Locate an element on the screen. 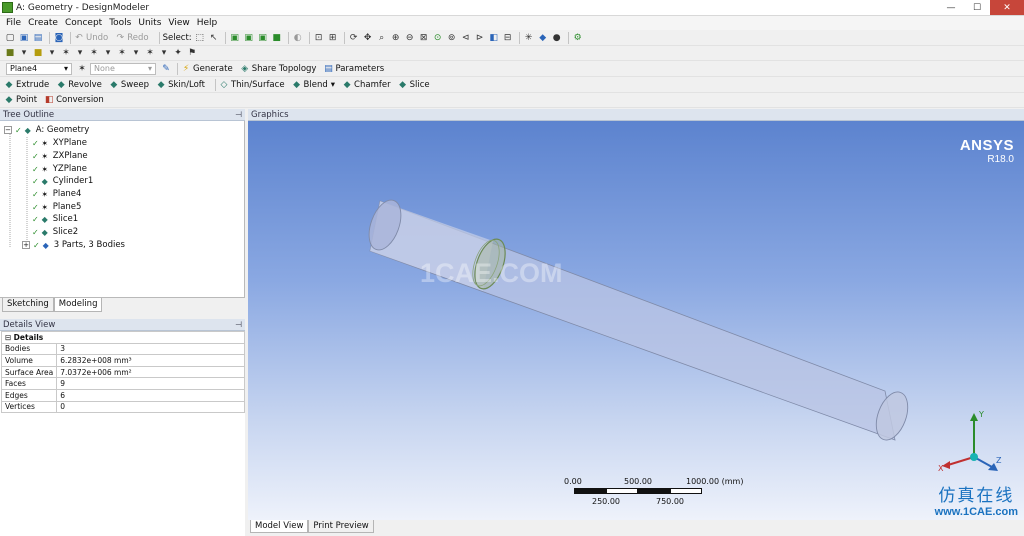 This screenshot has width=1024, height=536. new-plane-icon: ✶ is located at coordinates (66, 53).